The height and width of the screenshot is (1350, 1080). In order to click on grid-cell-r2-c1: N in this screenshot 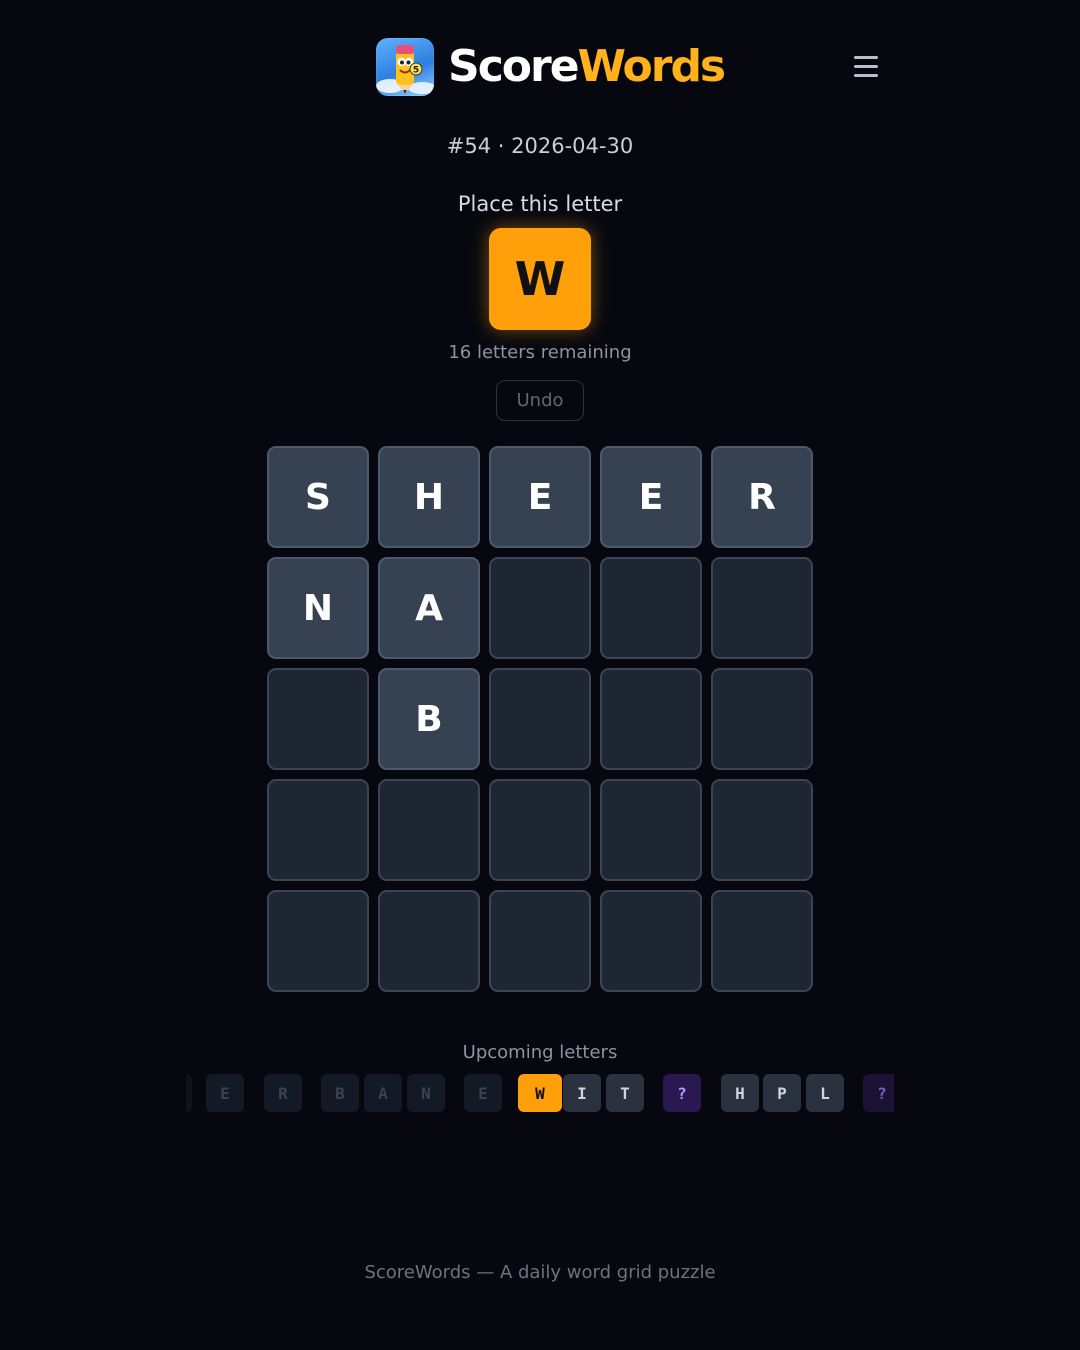, I will do `click(318, 608)`.